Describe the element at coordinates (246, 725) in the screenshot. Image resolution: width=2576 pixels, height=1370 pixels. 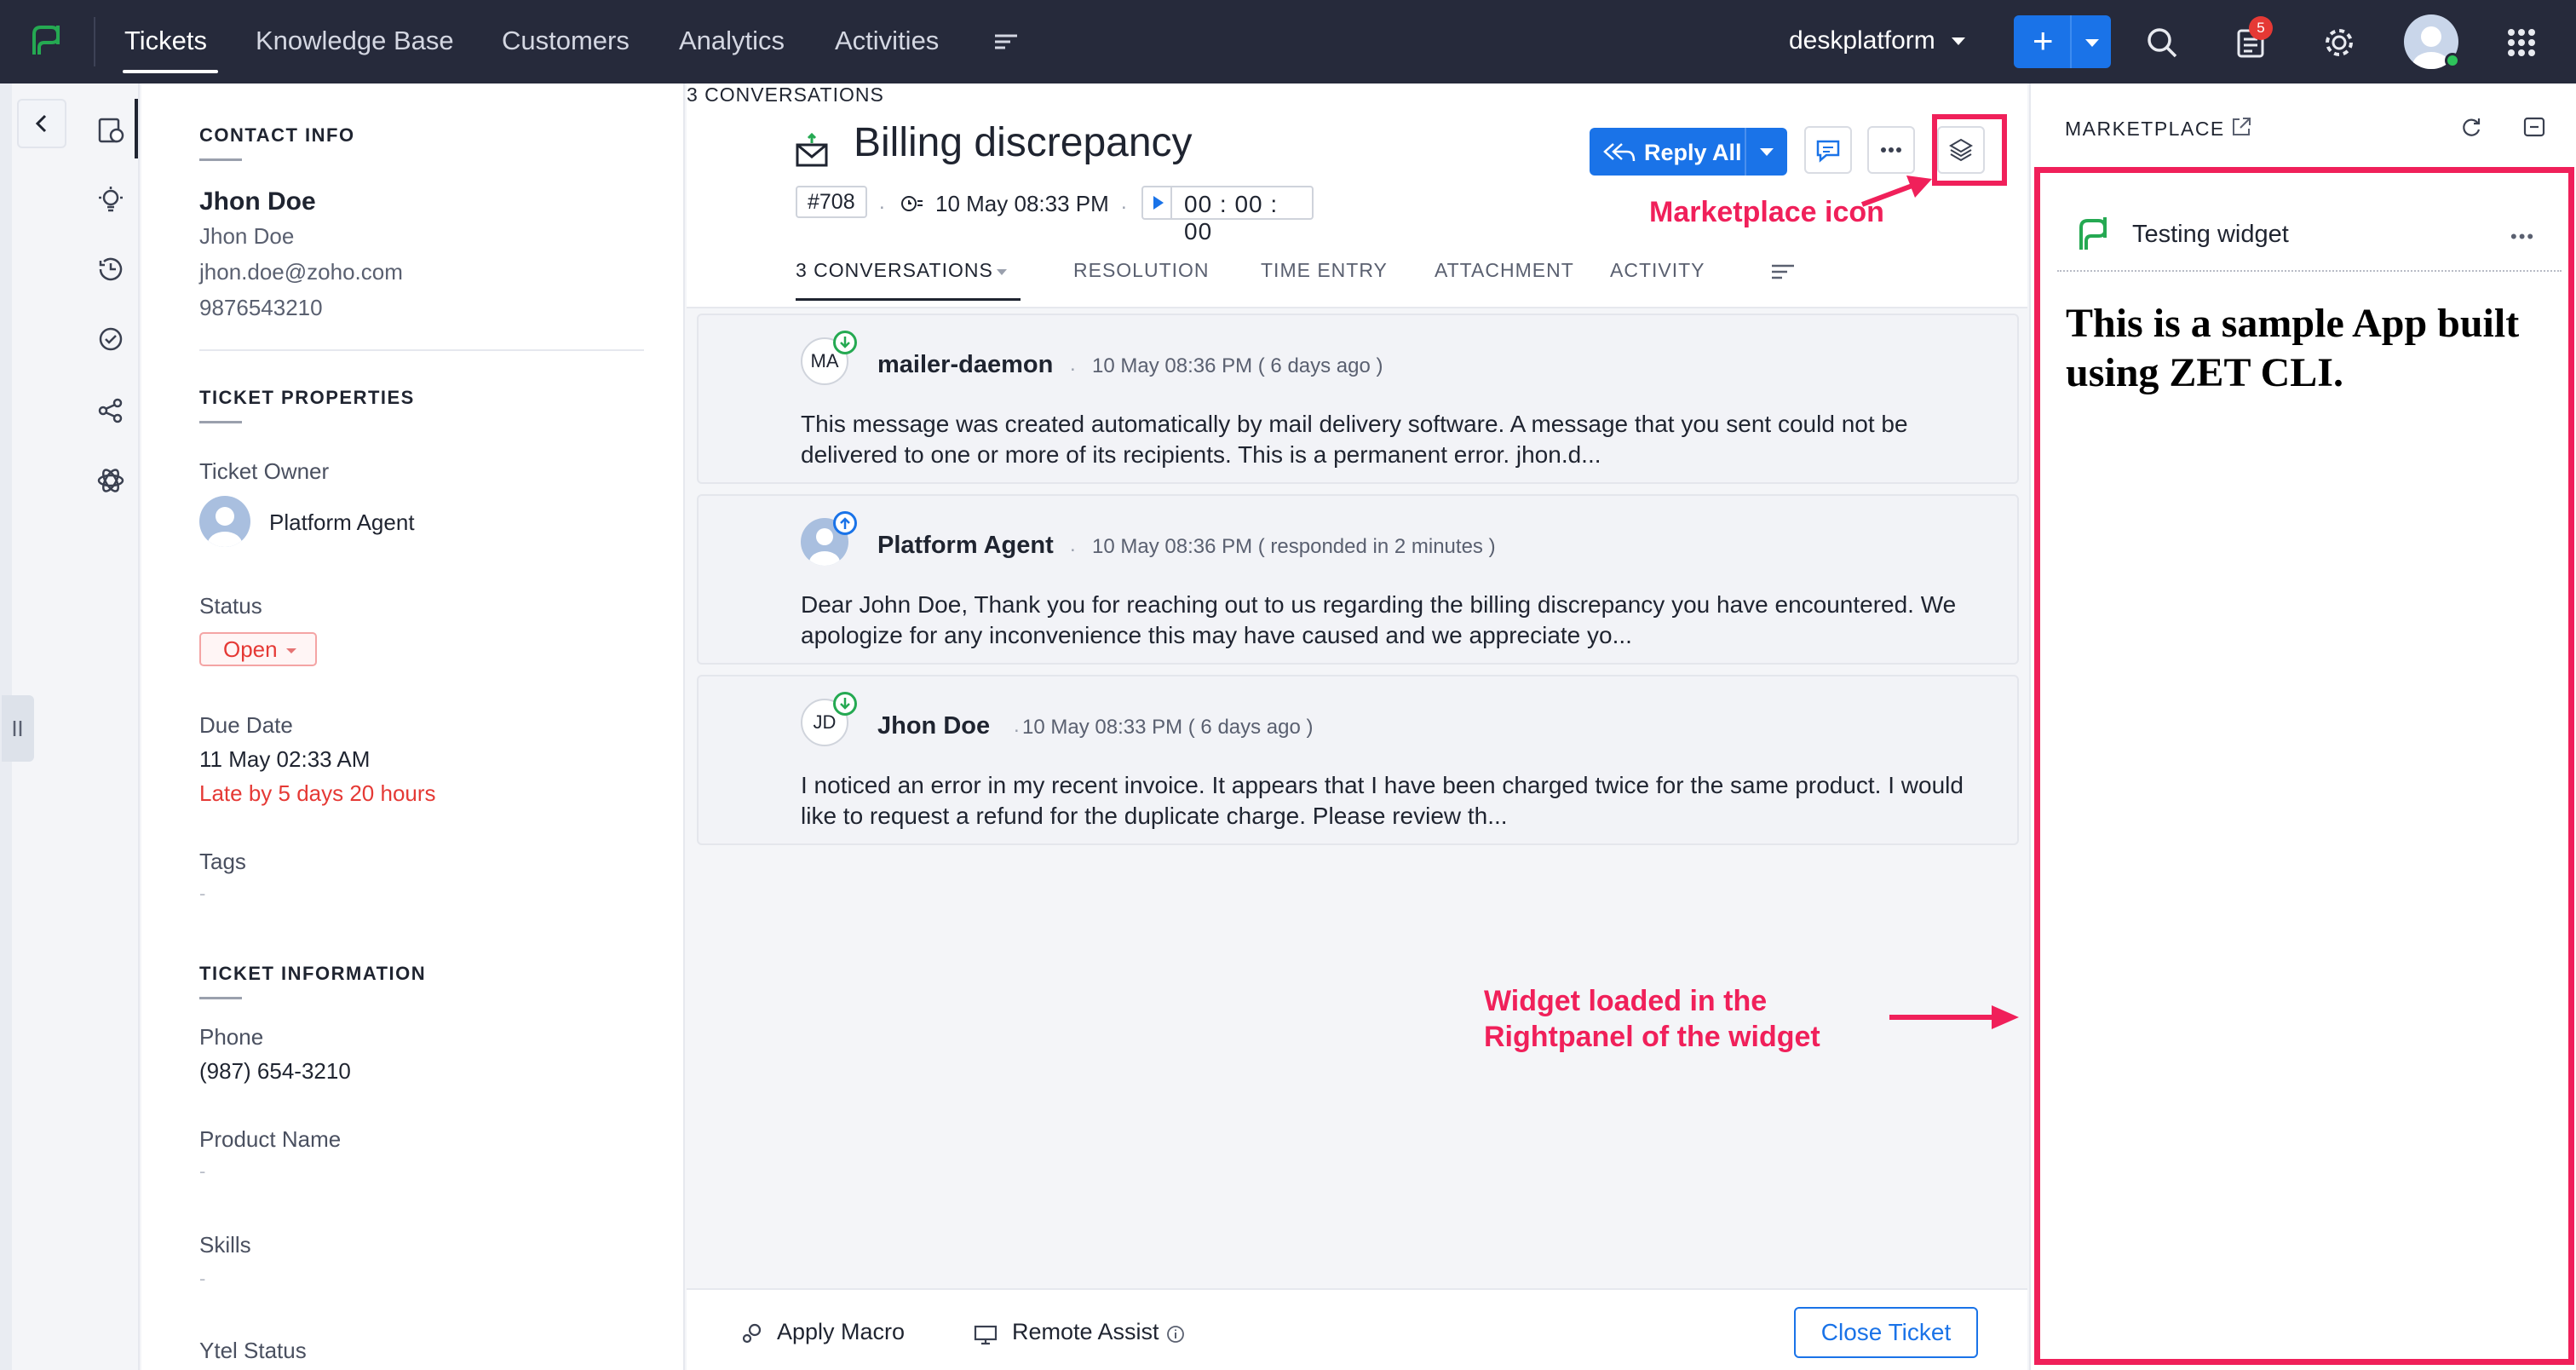
I see `due-date-label: Due Date` at that location.